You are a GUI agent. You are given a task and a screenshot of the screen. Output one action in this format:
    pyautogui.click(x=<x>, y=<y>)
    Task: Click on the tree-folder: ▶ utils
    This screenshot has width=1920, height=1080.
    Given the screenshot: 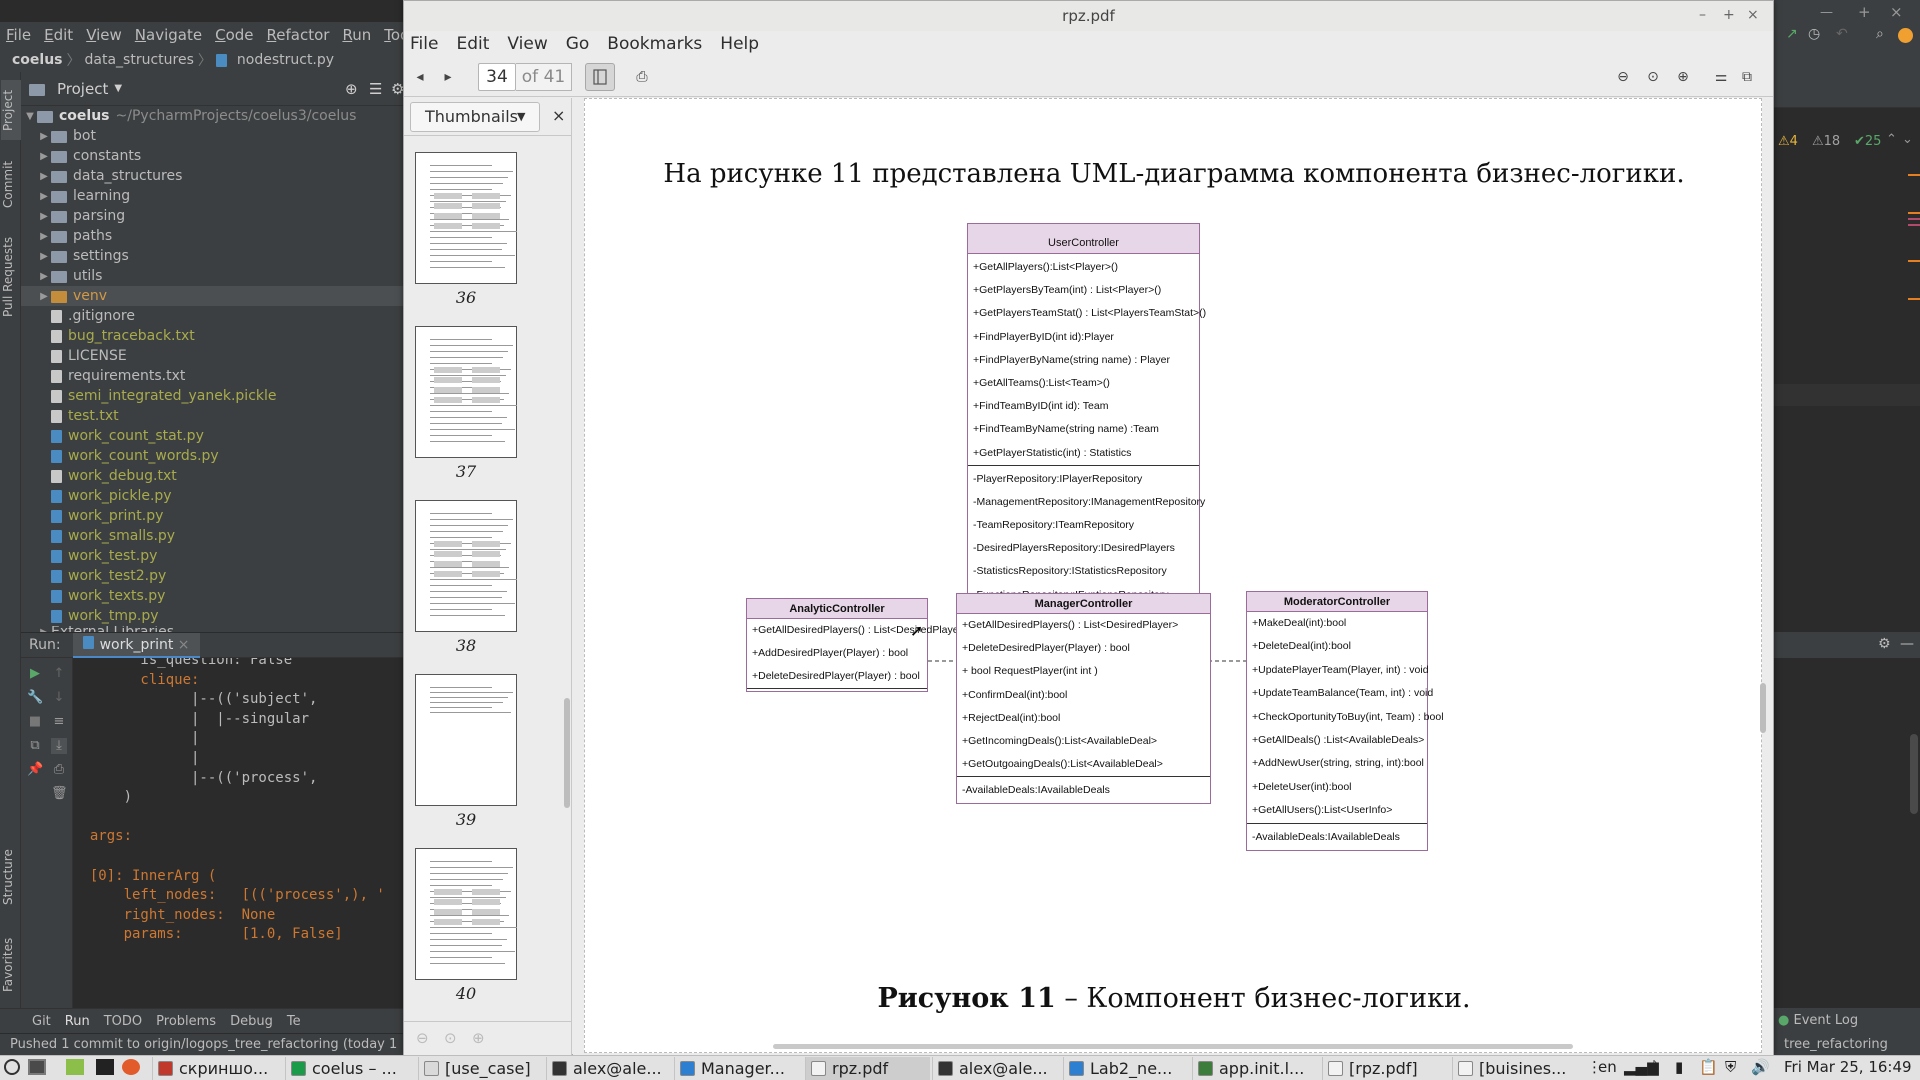 What is the action you would take?
    pyautogui.click(x=213, y=276)
    